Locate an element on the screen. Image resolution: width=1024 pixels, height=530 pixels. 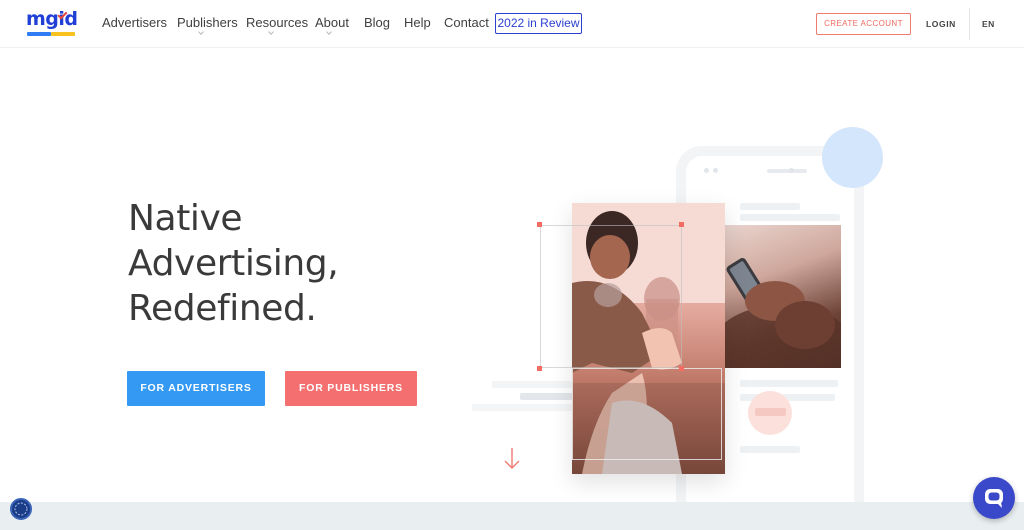
create-account-button: CREATE ACCOUNT is located at coordinates (863, 24).